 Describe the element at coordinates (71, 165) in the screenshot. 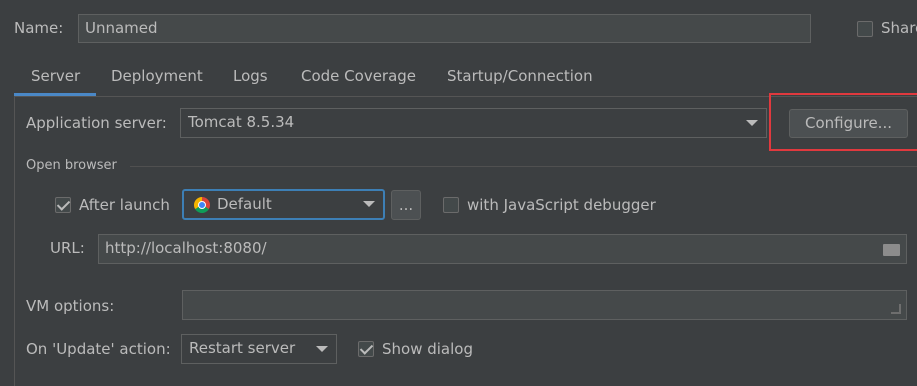

I see `open-browser-section-label: Open browser` at that location.